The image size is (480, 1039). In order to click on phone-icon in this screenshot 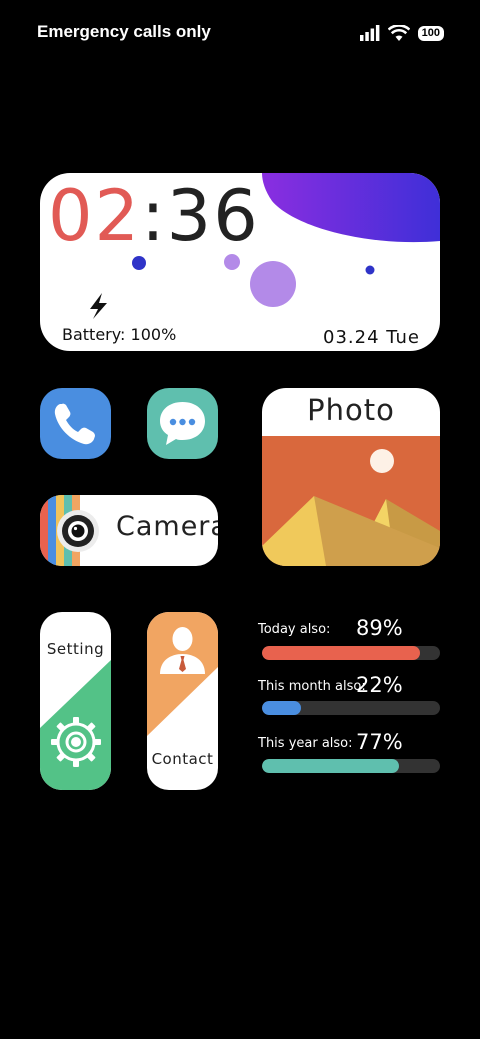, I will do `click(74, 424)`.